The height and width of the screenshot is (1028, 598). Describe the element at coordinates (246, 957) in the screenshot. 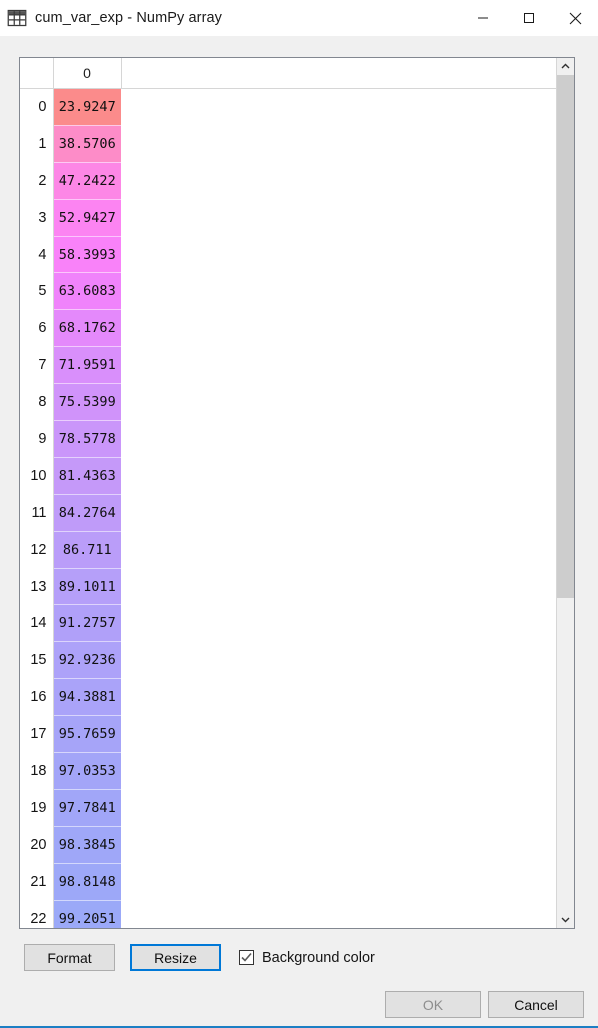

I see `background-color-checkbox` at that location.